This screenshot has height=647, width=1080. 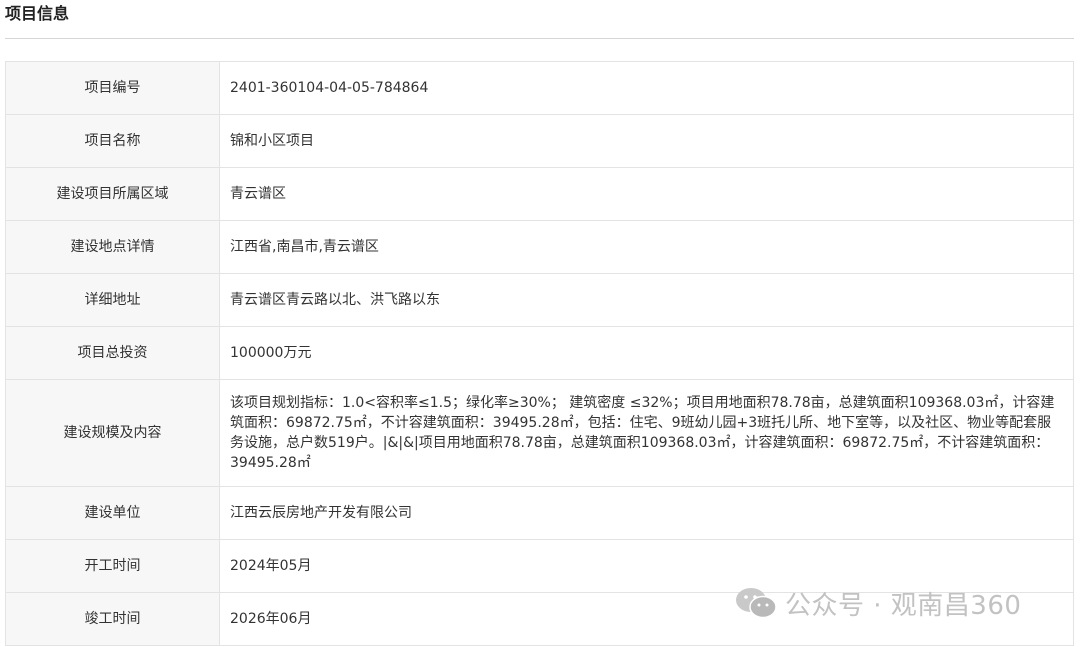 What do you see at coordinates (646, 247) in the screenshot?
I see `row-value: 江西省,南昌市,青云谱区` at bounding box center [646, 247].